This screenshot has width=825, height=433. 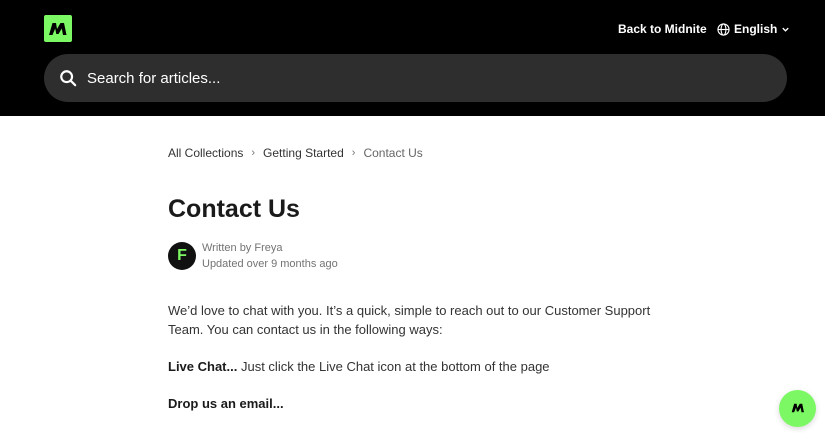 I want to click on midnite-chat-icon, so click(x=798, y=409).